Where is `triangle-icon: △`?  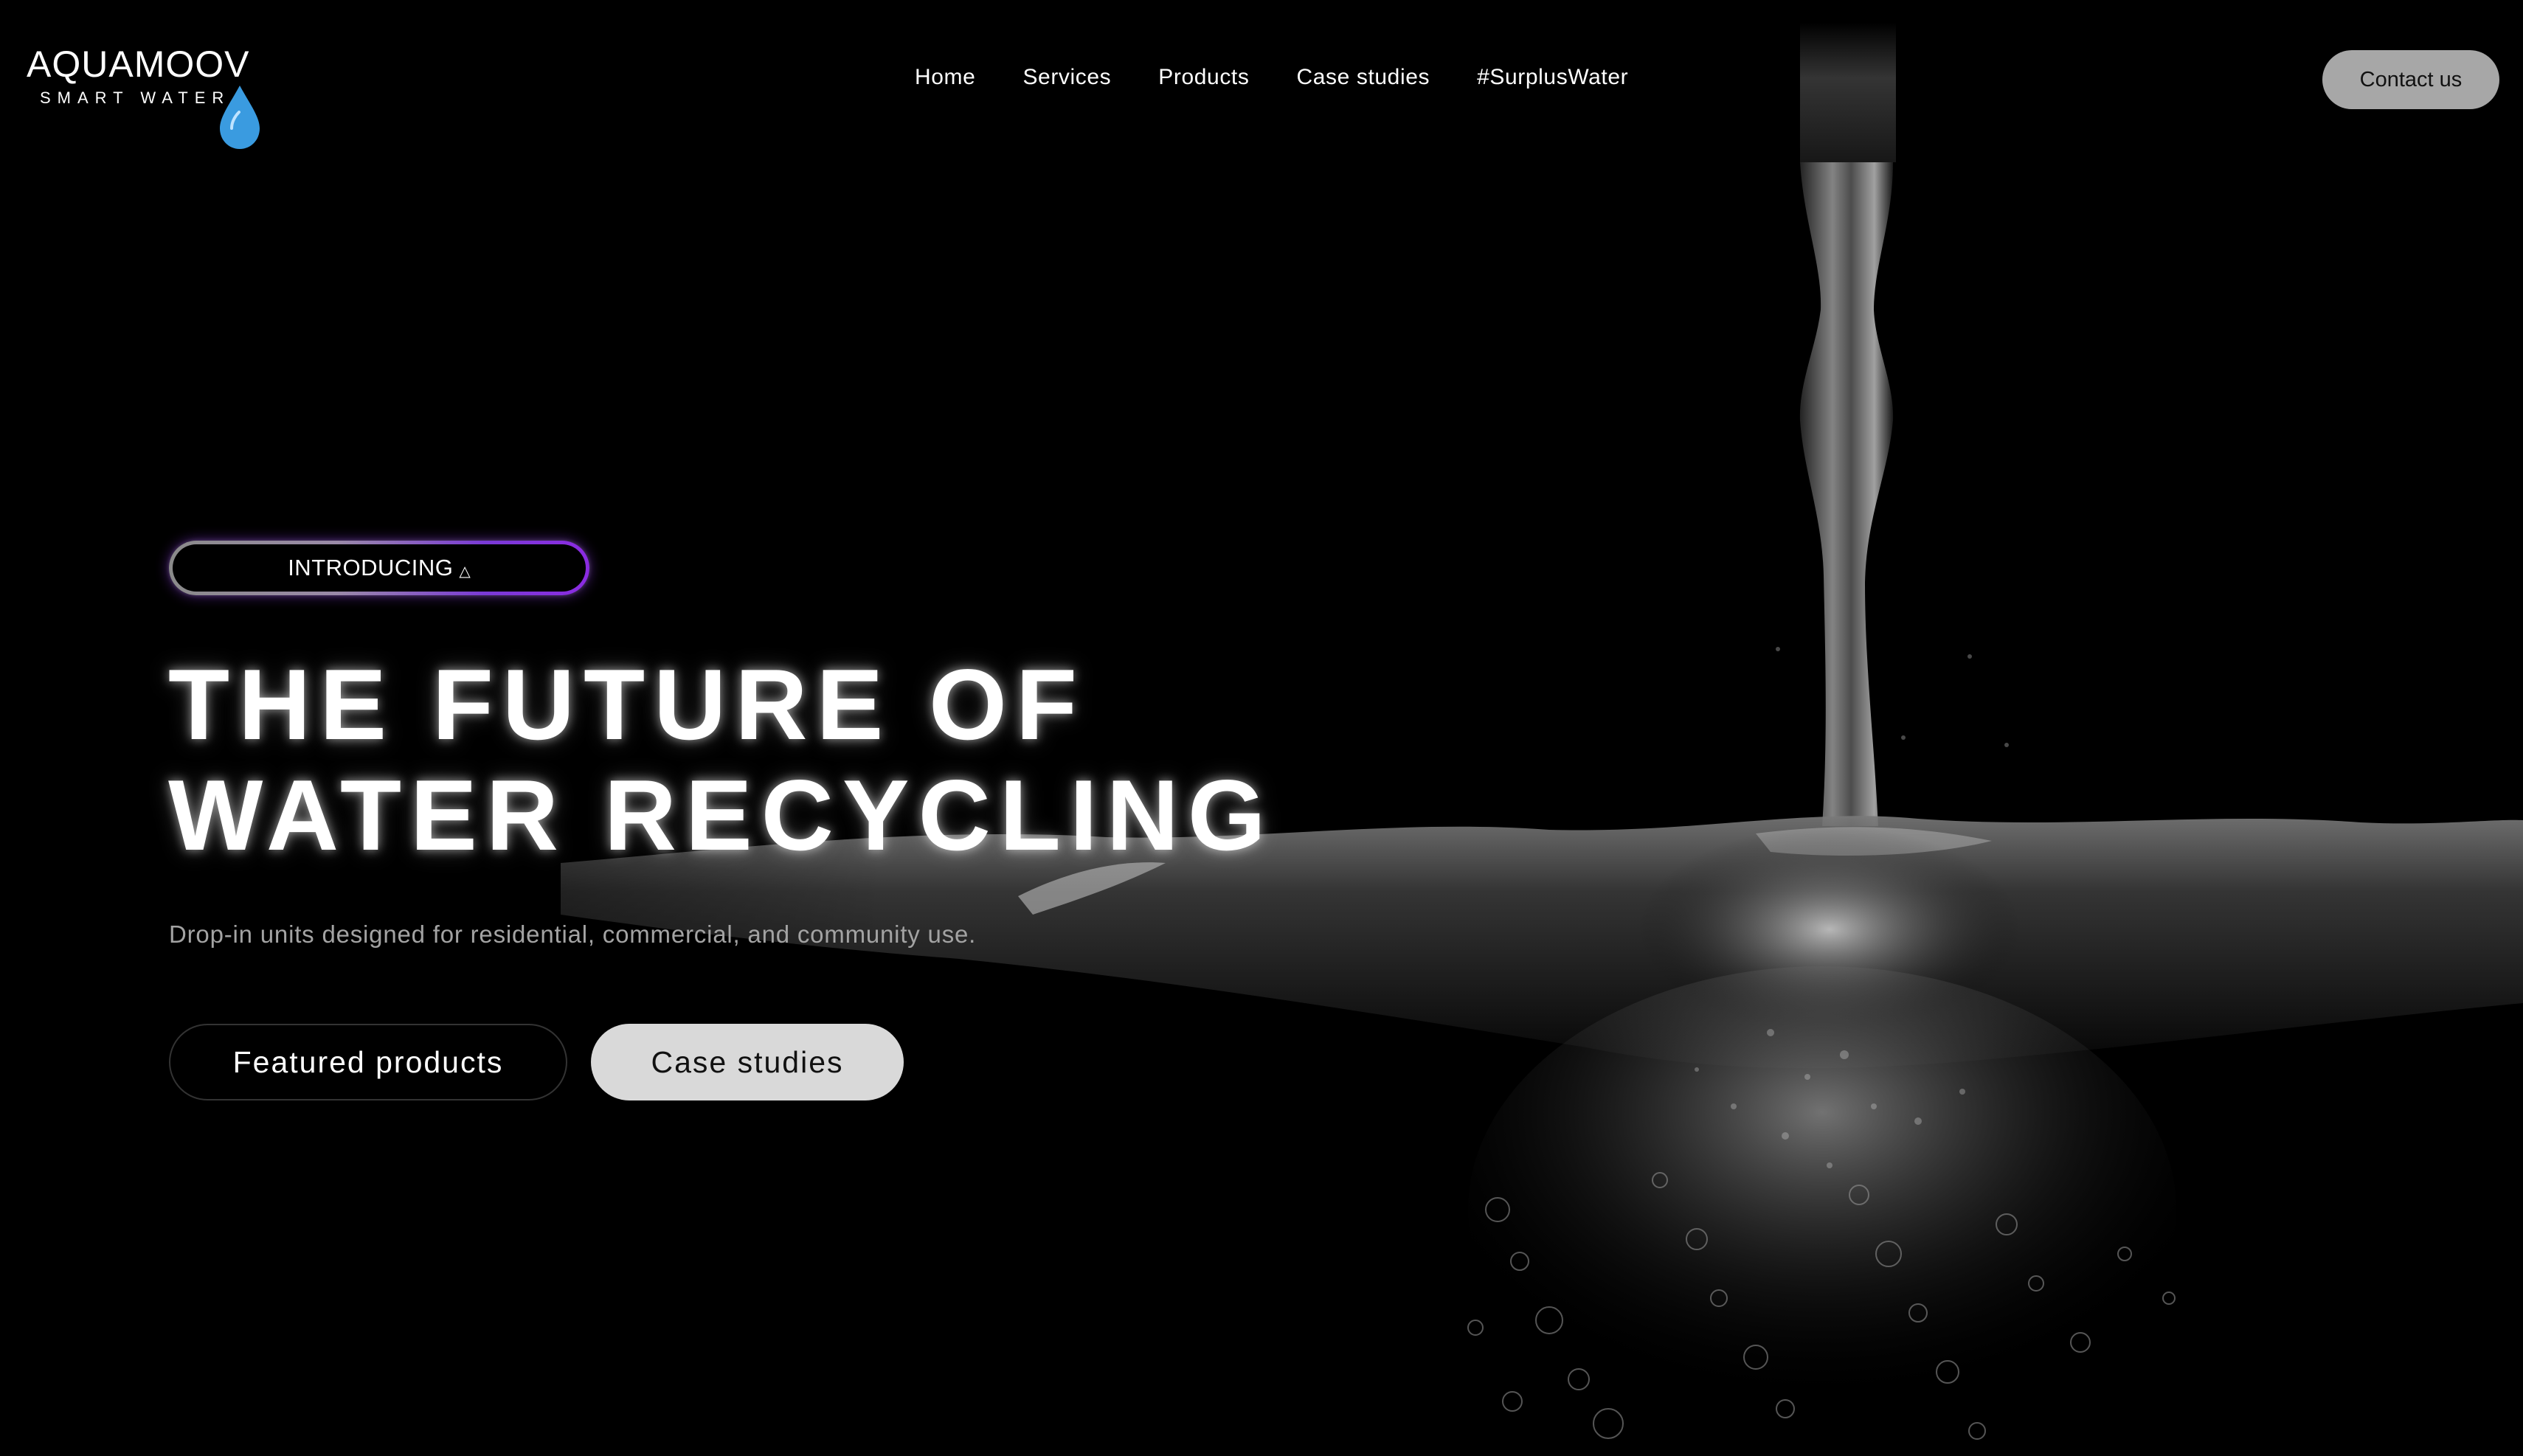
triangle-icon: △ is located at coordinates (465, 571).